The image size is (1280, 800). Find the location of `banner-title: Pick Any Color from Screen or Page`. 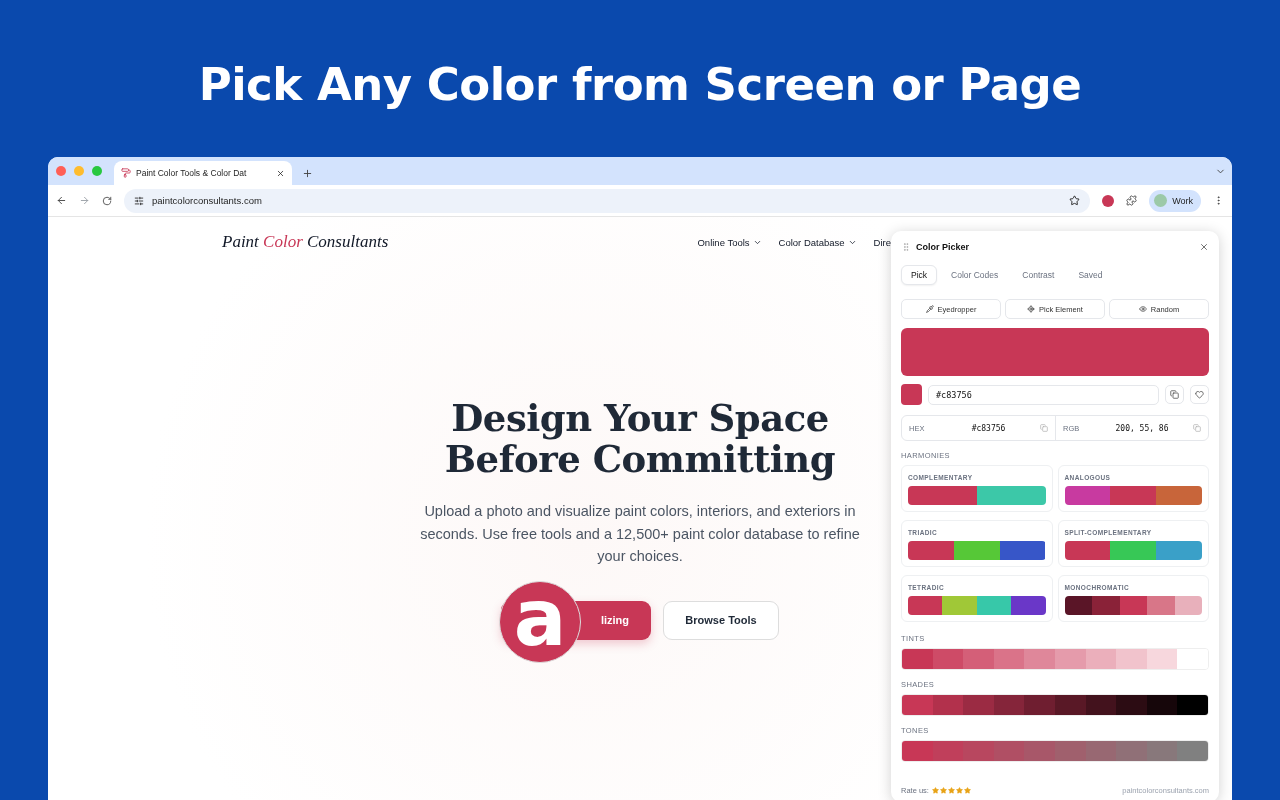

banner-title: Pick Any Color from Screen or Page is located at coordinates (640, 85).